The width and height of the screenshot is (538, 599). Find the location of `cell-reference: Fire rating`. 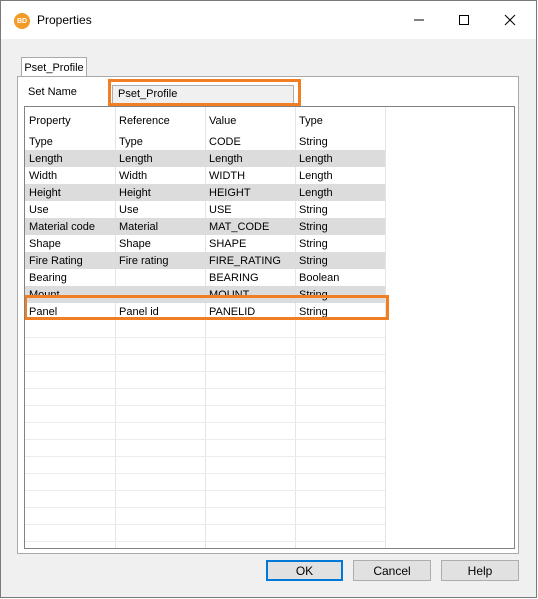

cell-reference: Fire rating is located at coordinates (160, 260).